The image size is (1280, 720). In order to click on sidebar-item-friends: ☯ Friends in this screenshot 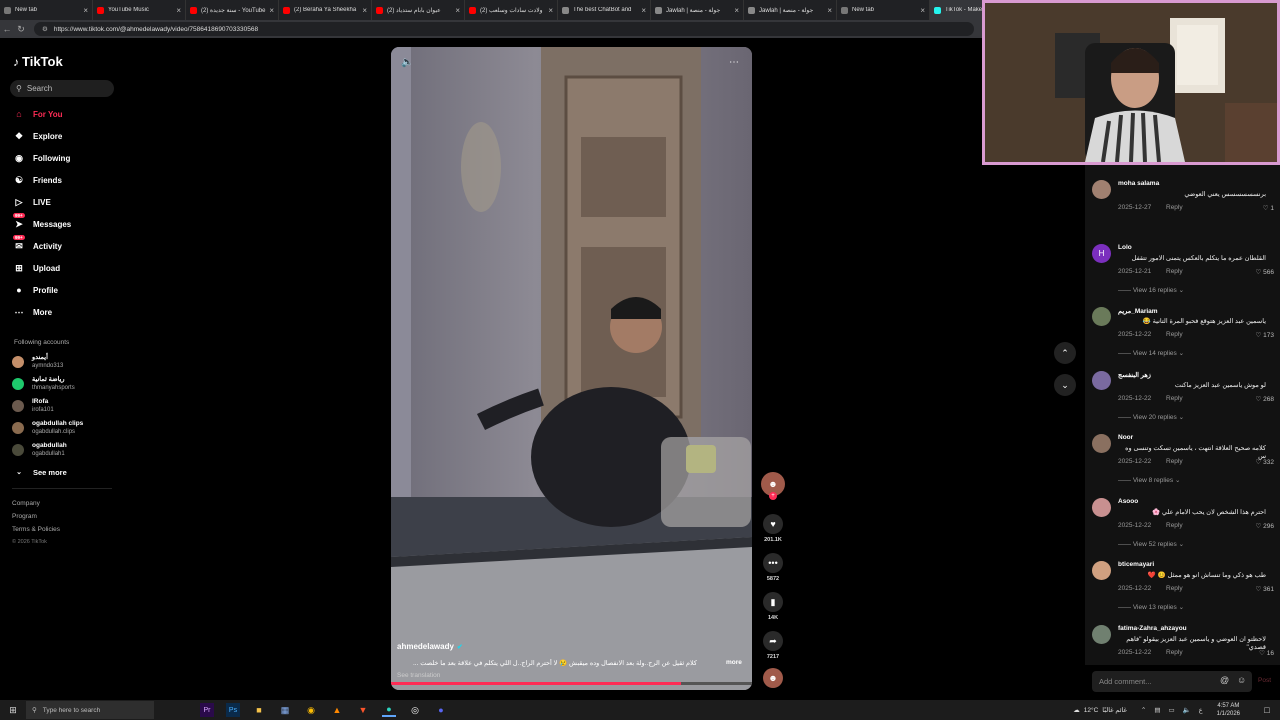, I will do `click(67, 180)`.